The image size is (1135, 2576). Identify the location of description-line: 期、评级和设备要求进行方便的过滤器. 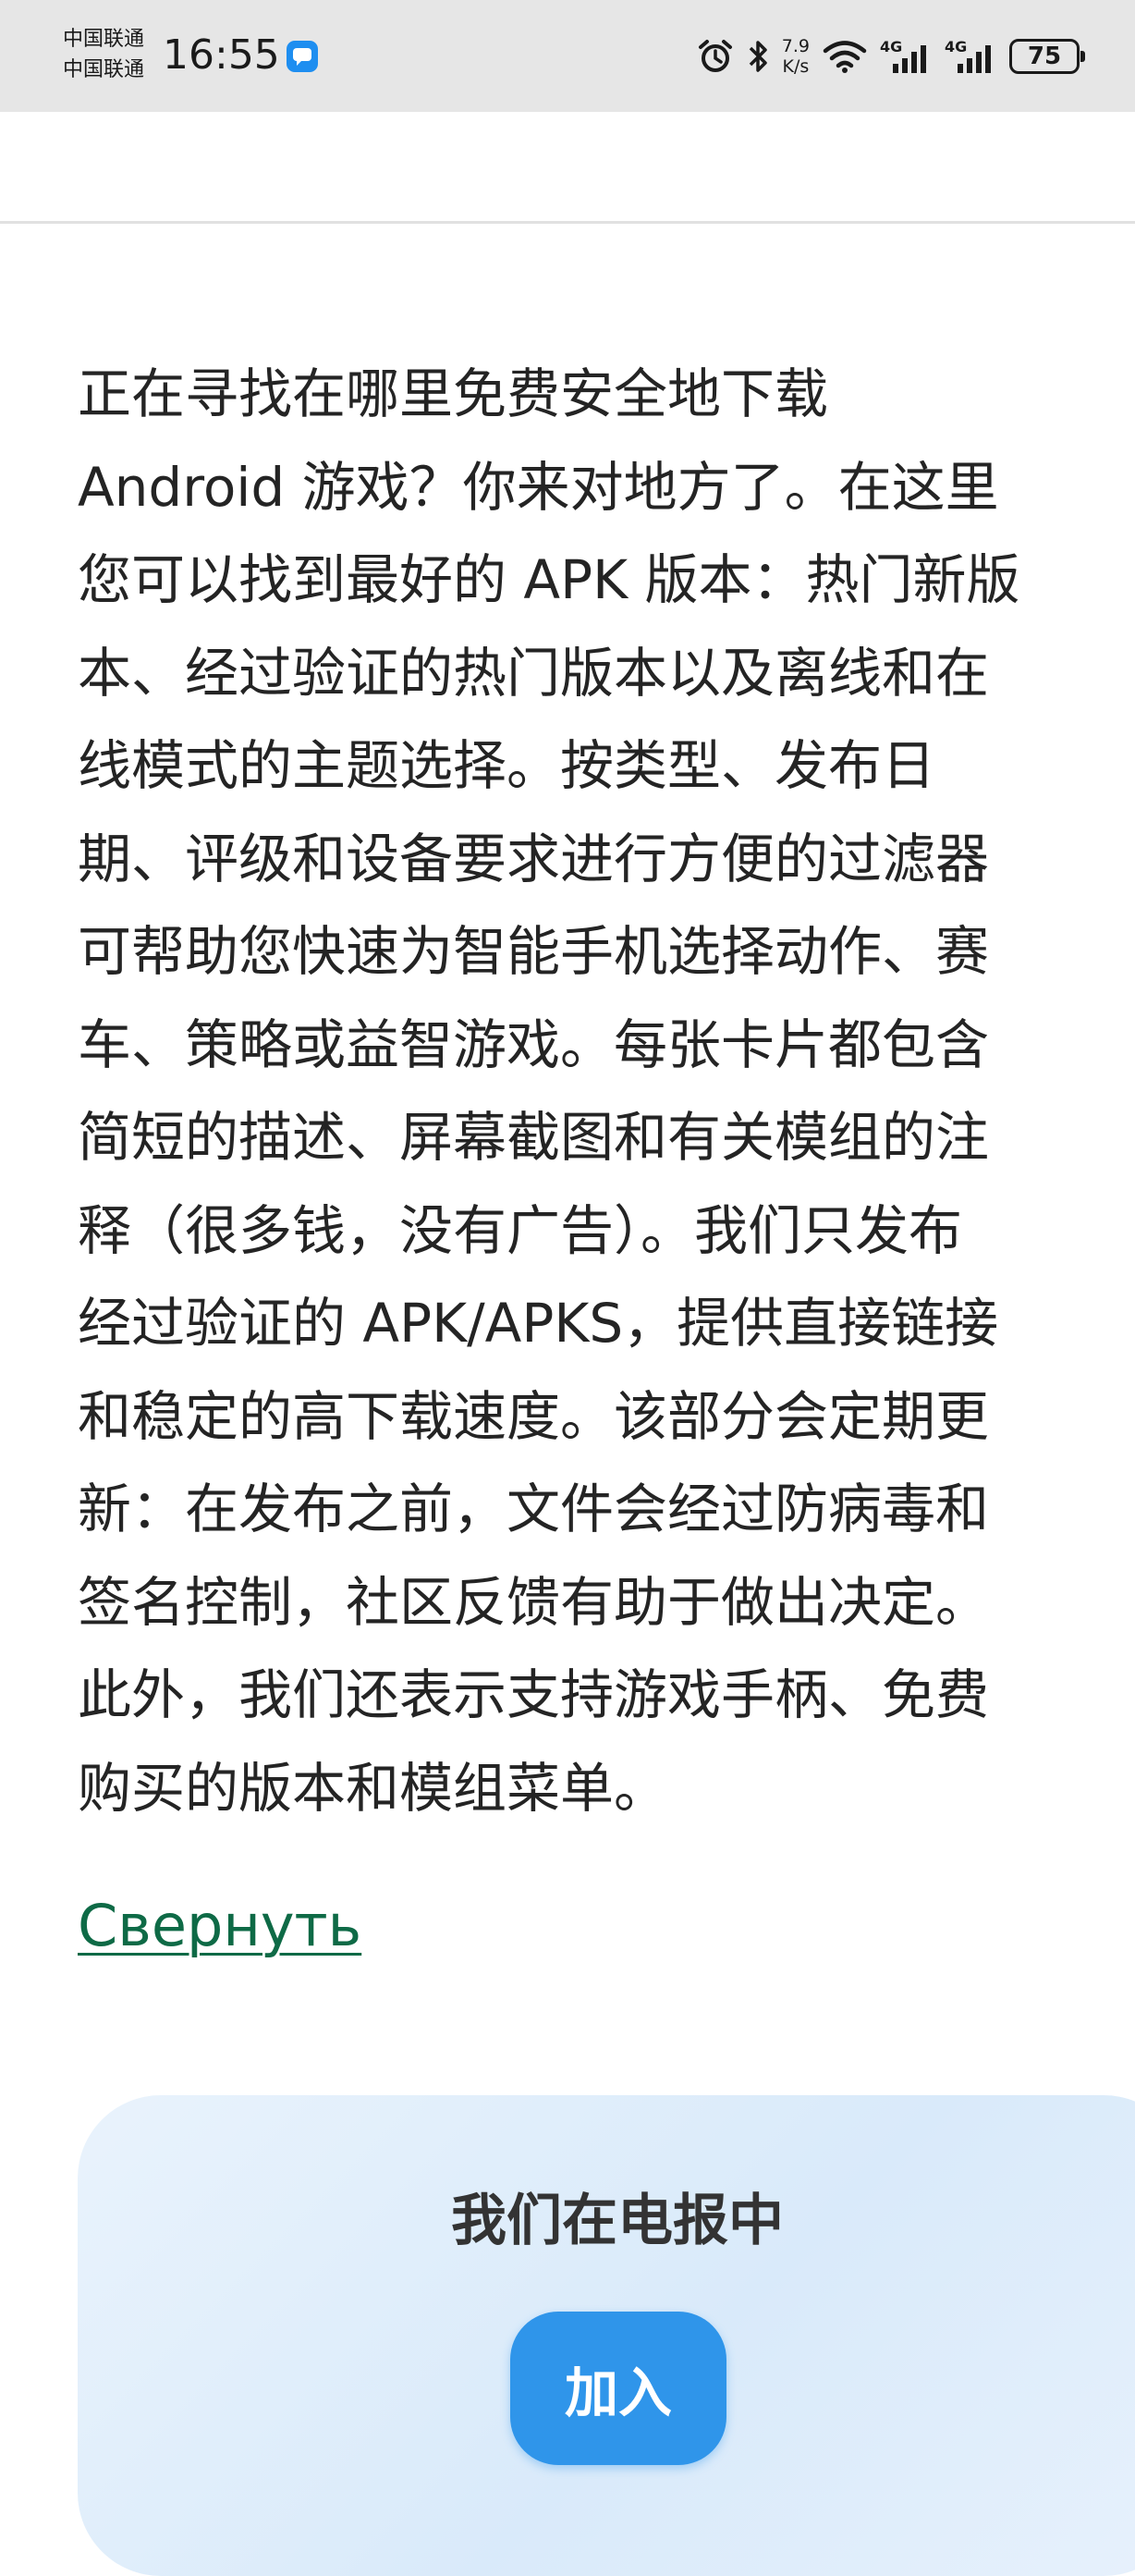
(534, 858).